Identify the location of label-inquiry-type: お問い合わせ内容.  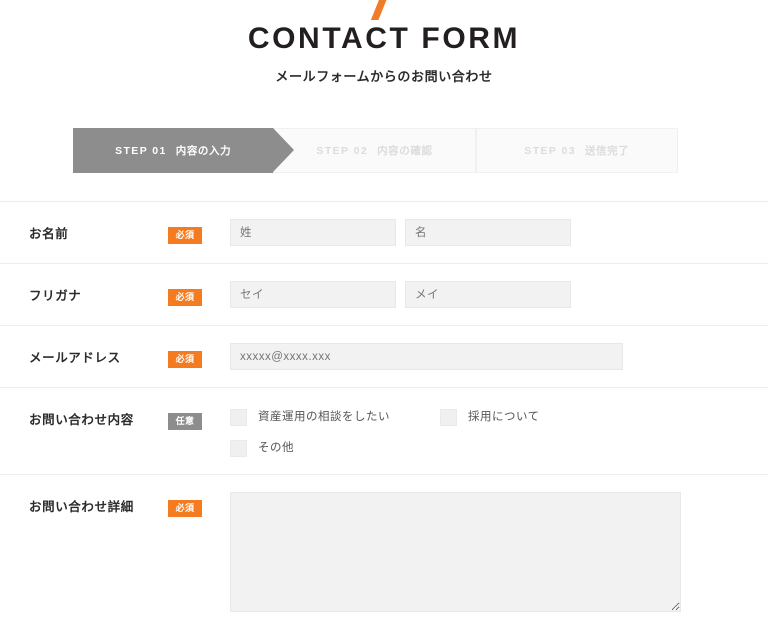
(81, 420).